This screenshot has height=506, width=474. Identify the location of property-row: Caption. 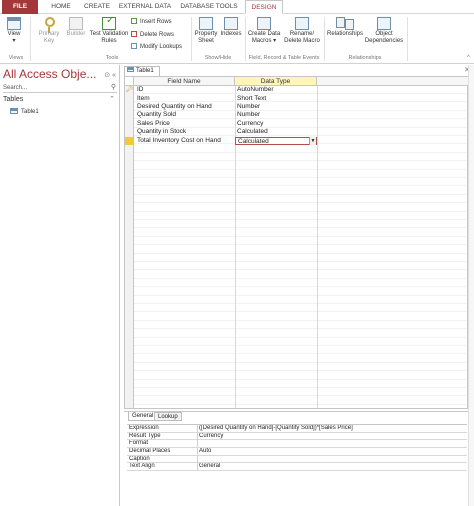
(297, 459).